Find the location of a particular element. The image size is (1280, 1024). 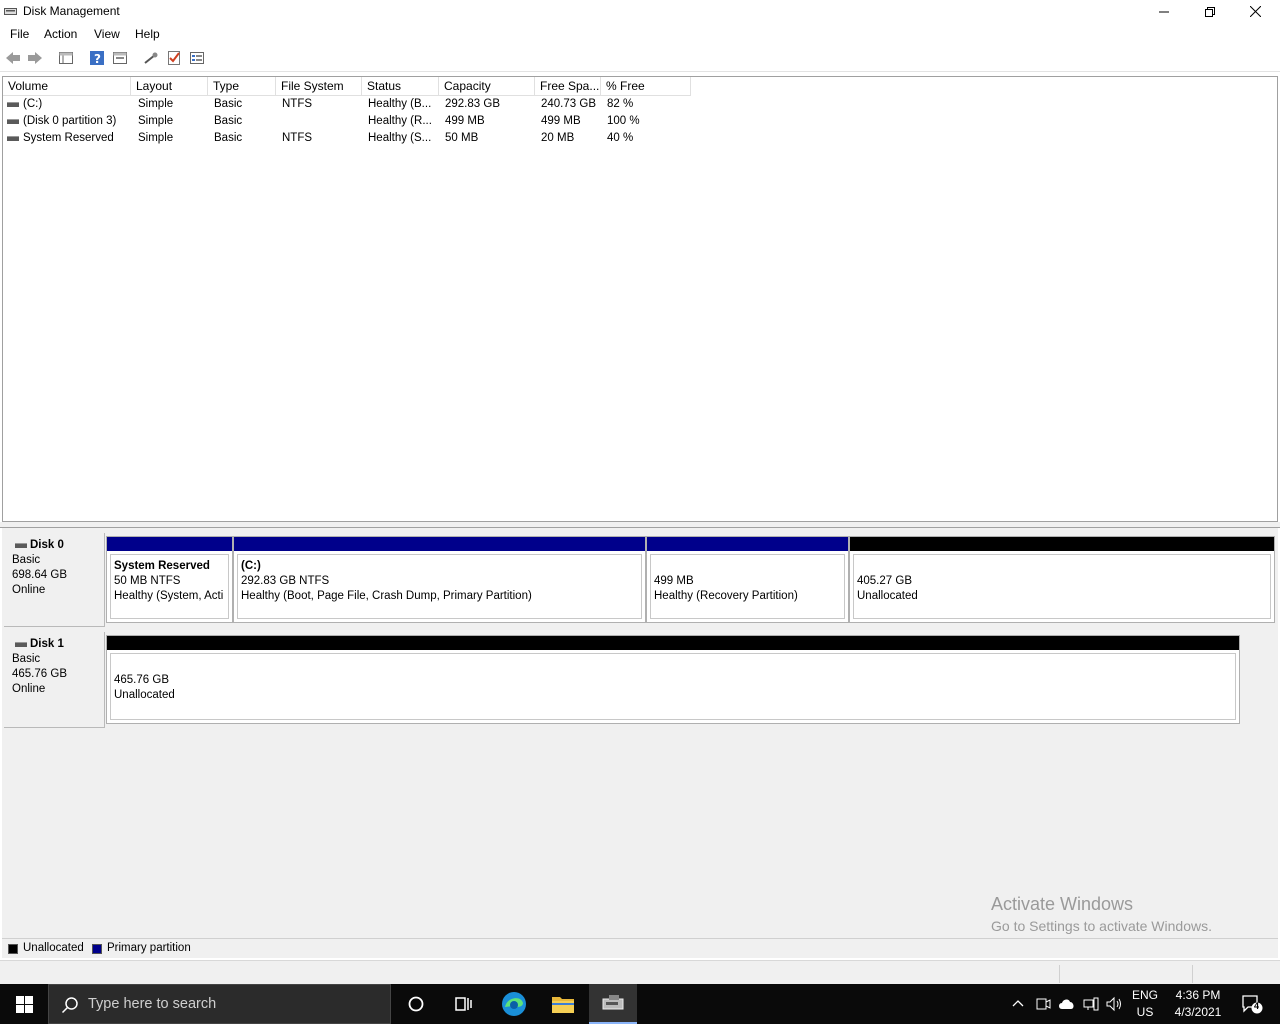

disk-state: Online is located at coordinates (29, 590).